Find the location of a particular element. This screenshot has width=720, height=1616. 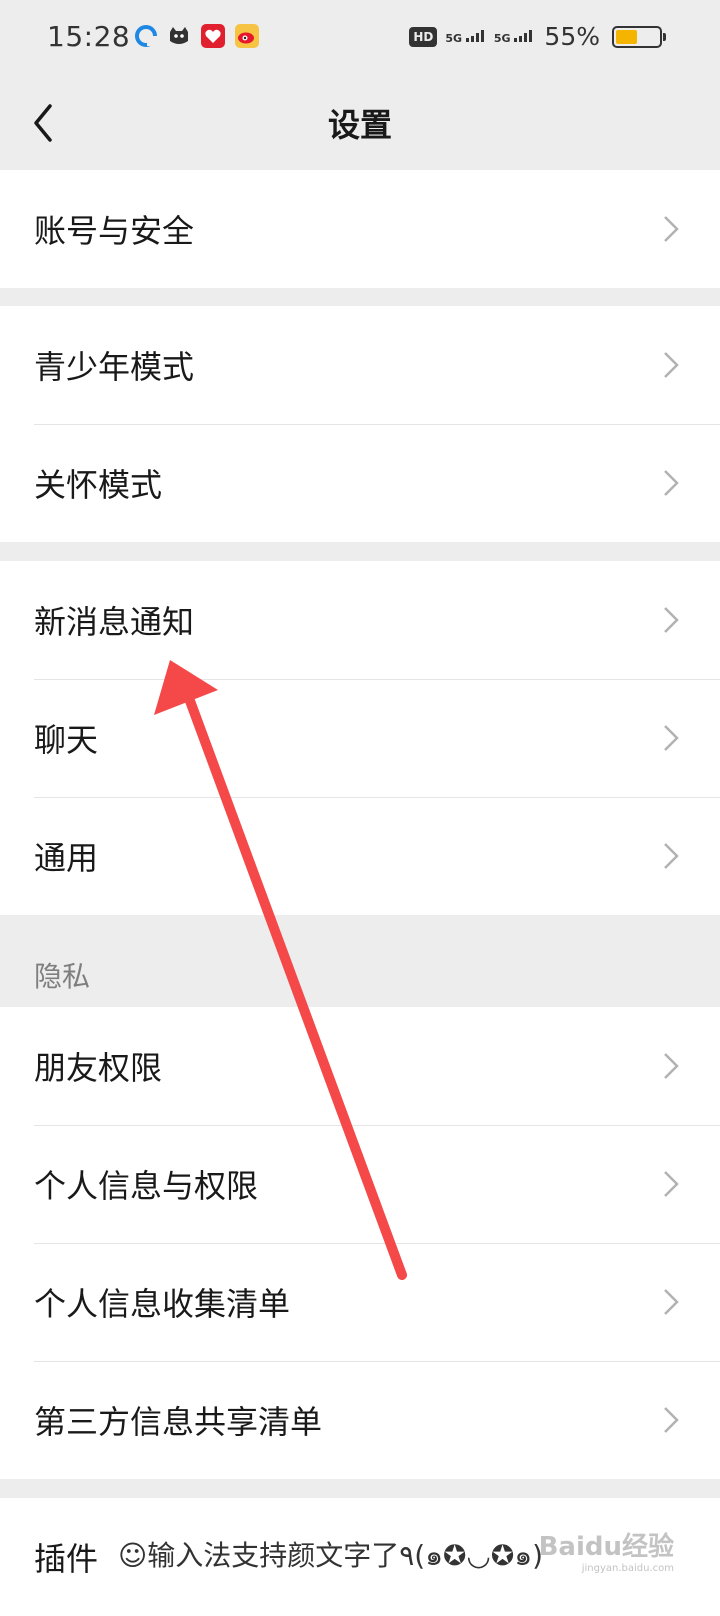

signal-indicator-1: 5G is located at coordinates (465, 36).